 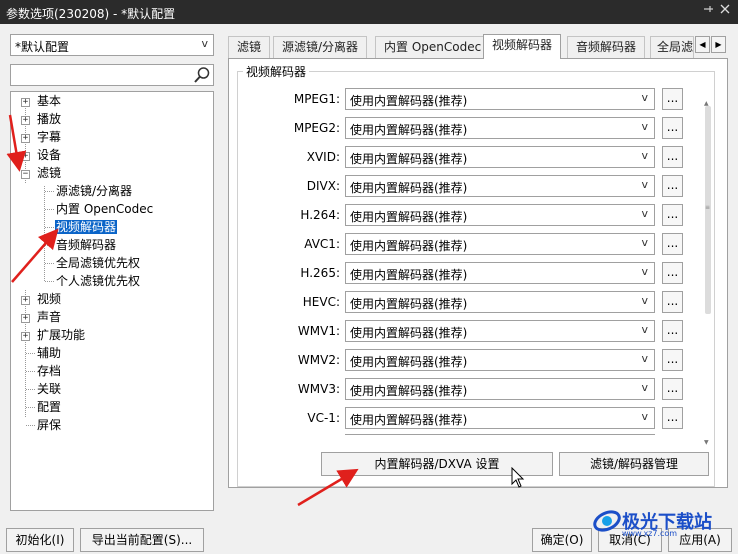 I want to click on tree-item-global-filter-priority: 全局滤镜优先权, so click(x=98, y=263).